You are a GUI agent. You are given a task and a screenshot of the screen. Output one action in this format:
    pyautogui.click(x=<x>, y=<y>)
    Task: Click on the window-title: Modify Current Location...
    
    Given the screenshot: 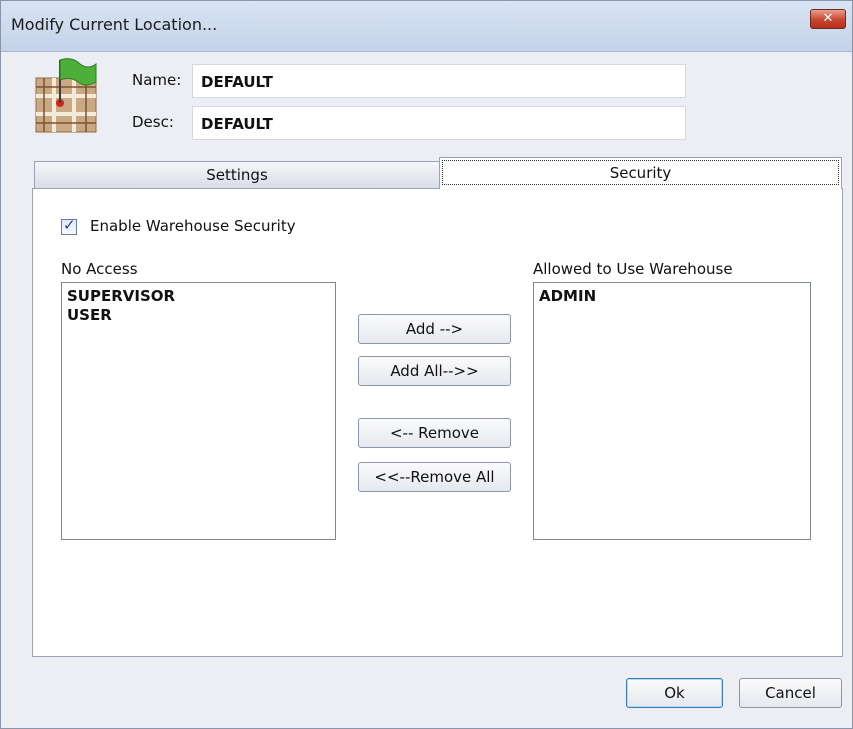 What is the action you would take?
    pyautogui.click(x=114, y=24)
    